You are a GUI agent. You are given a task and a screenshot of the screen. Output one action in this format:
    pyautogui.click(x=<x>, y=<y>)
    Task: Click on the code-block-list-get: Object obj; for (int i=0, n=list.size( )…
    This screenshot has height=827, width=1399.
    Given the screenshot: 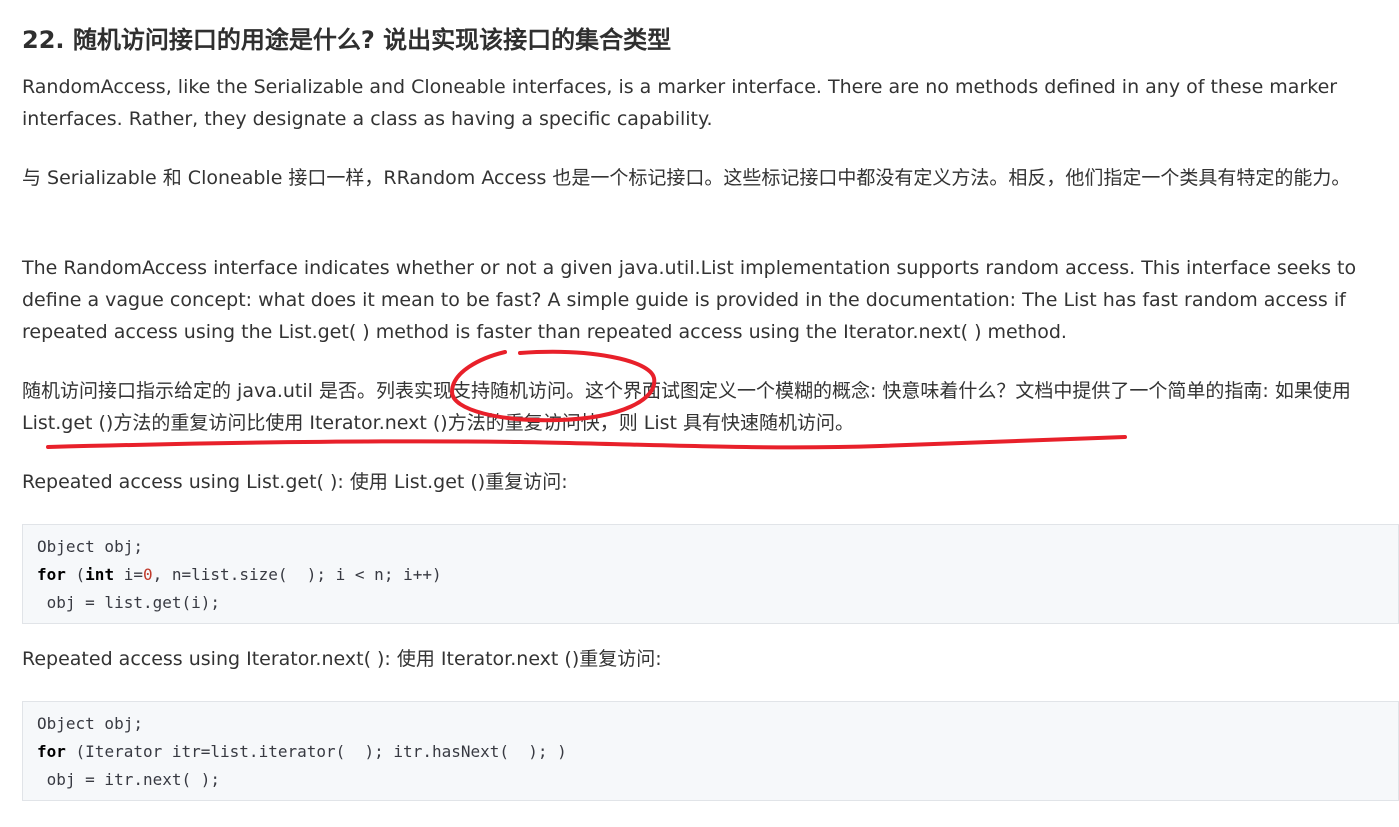 What is the action you would take?
    pyautogui.click(x=710, y=574)
    